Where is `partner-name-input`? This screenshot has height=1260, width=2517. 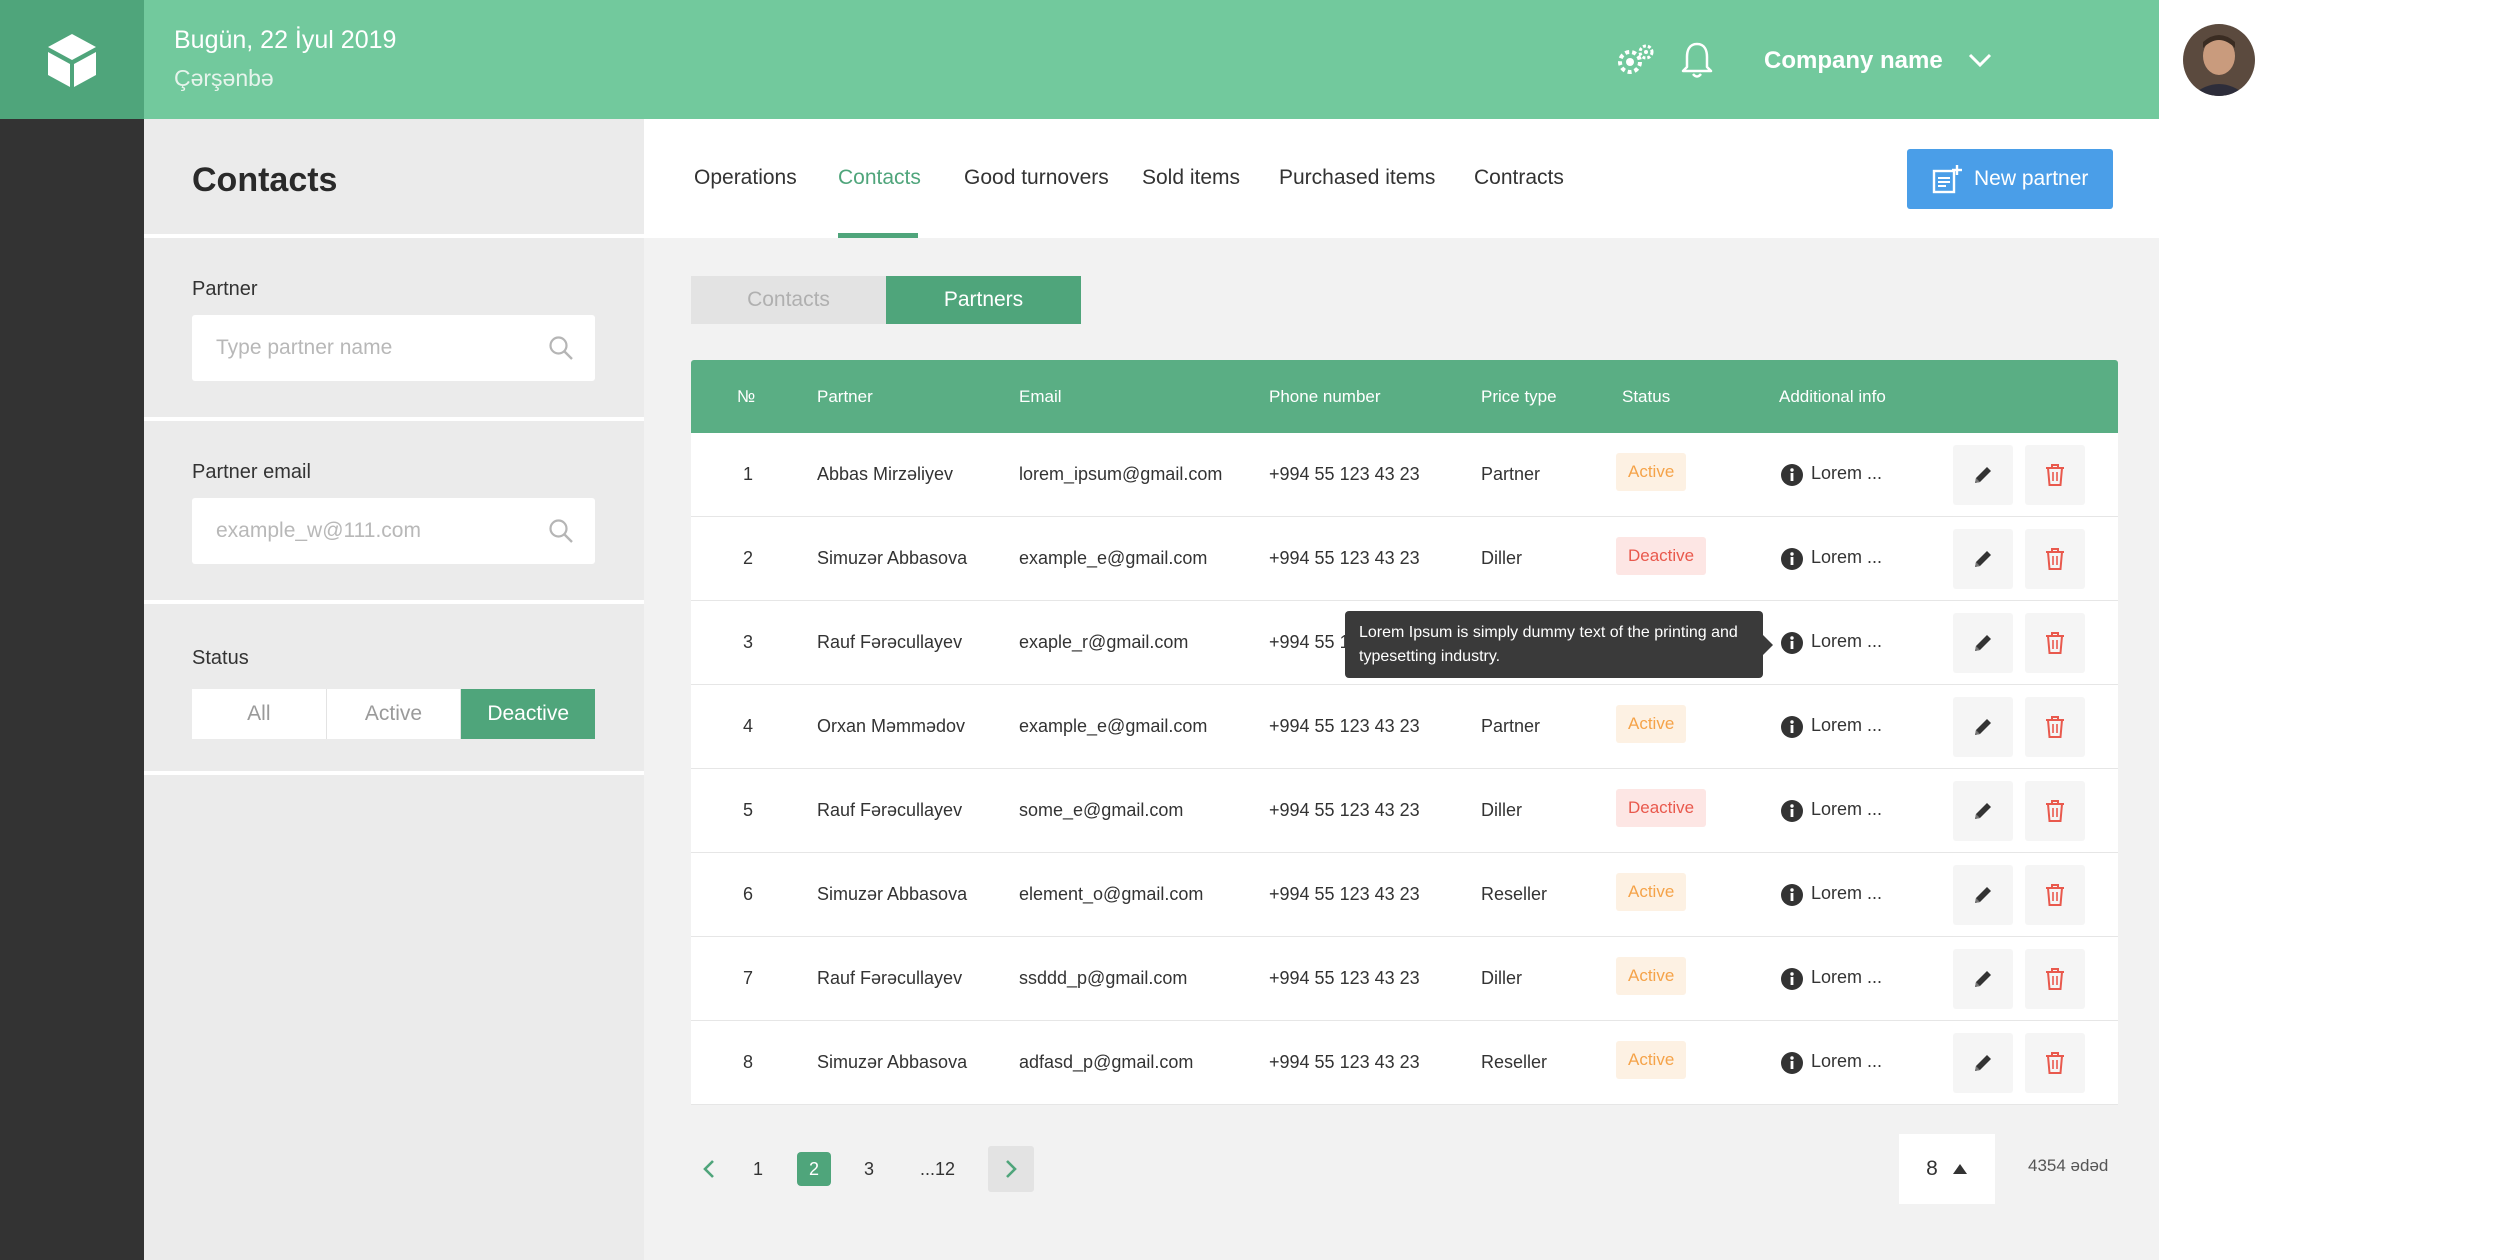 partner-name-input is located at coordinates (393, 348).